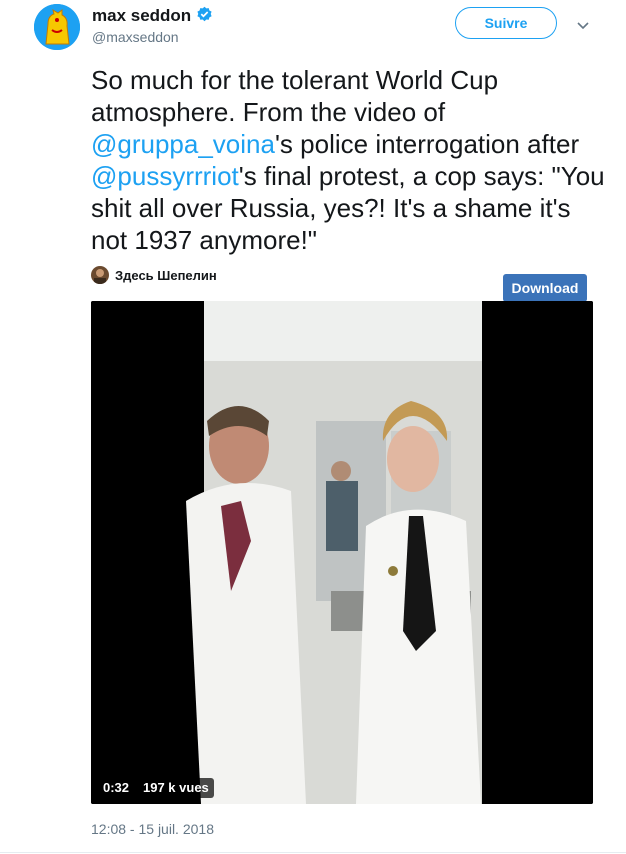 Image resolution: width=626 pixels, height=854 pixels. I want to click on source-name: Здесь Шепелин, so click(166, 275).